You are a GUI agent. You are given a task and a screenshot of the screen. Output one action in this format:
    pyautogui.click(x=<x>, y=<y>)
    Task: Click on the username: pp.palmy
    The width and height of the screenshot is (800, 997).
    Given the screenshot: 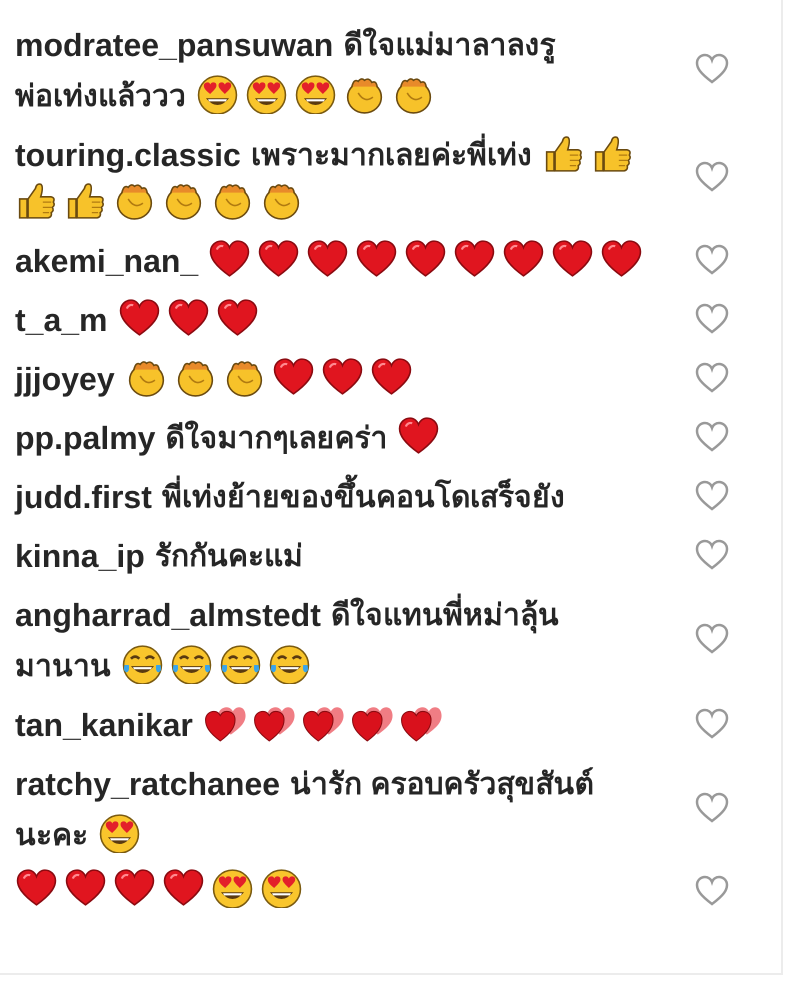 What is the action you would take?
    pyautogui.click(x=85, y=436)
    